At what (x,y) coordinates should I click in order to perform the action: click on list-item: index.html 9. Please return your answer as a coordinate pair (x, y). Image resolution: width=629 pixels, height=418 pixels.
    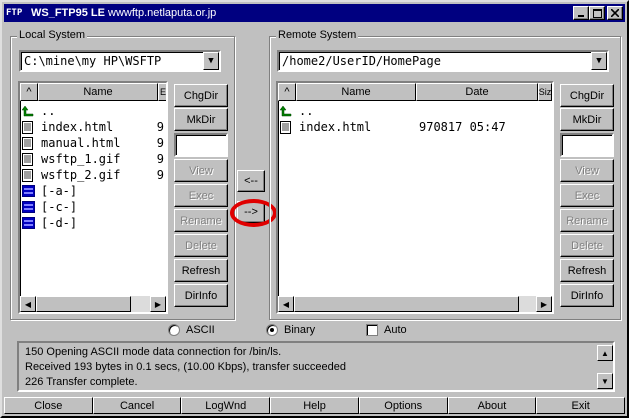
    Looking at the image, I should click on (93, 127).